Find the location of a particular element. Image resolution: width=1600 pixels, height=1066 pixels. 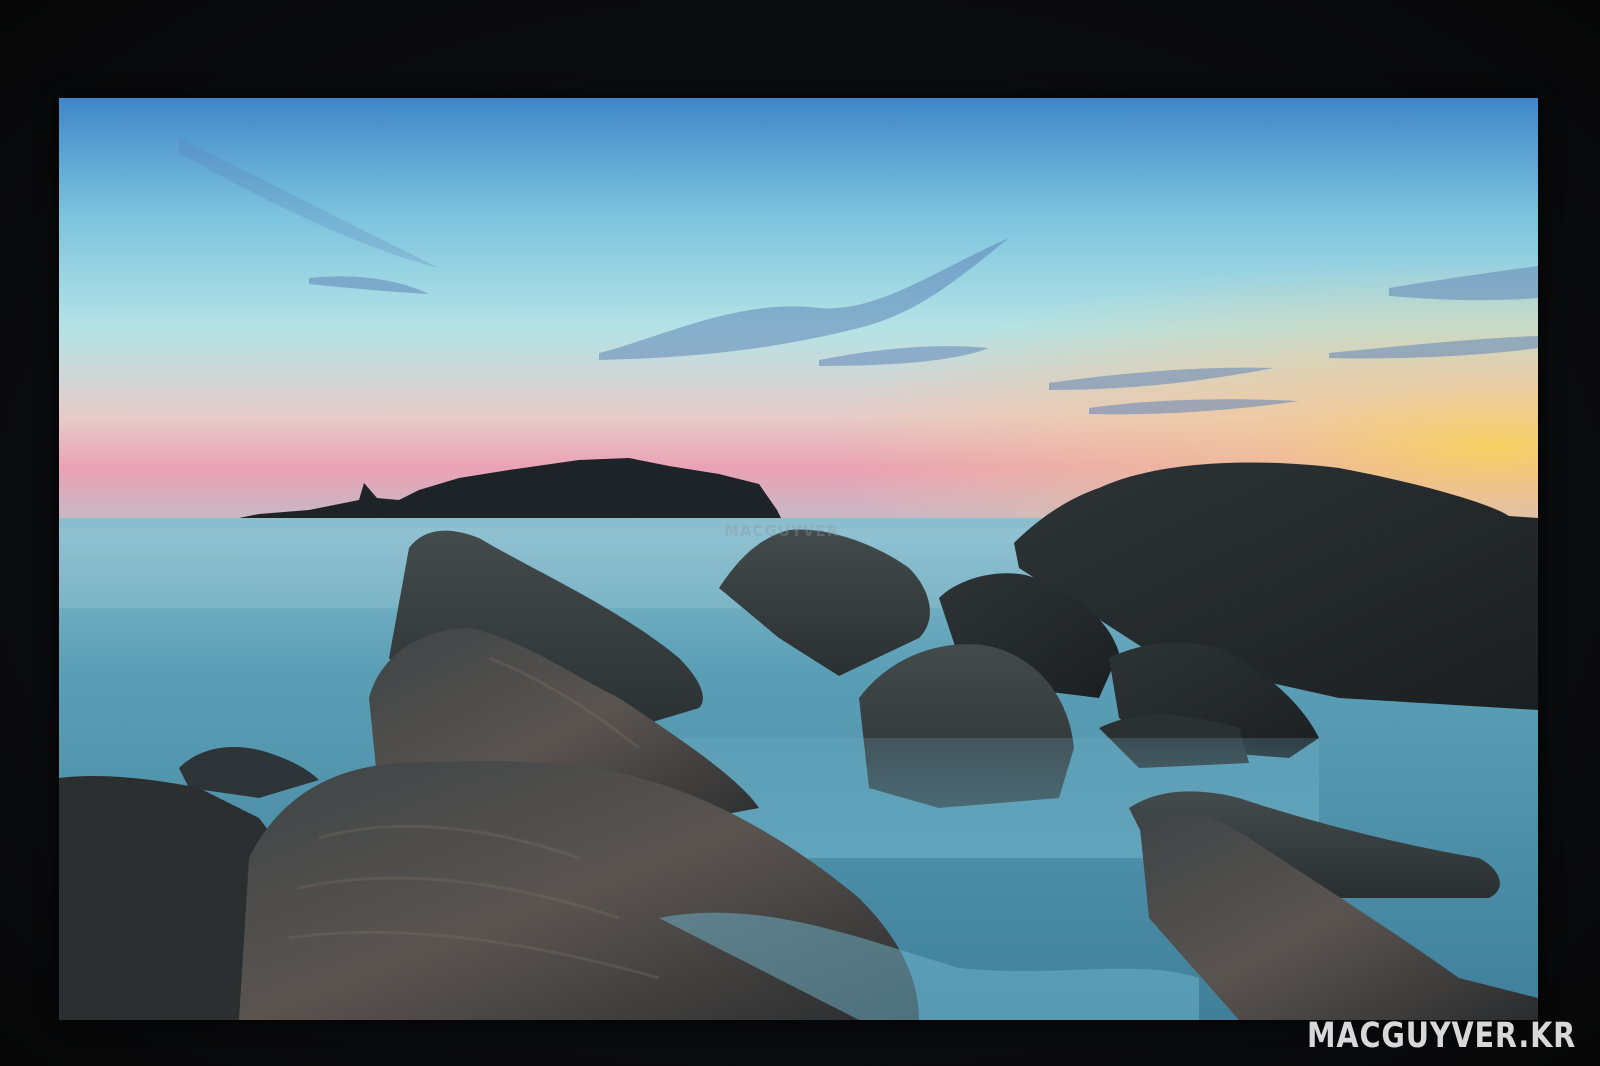

corner-watermark: MACGUYVER.KR is located at coordinates (1441, 1036).